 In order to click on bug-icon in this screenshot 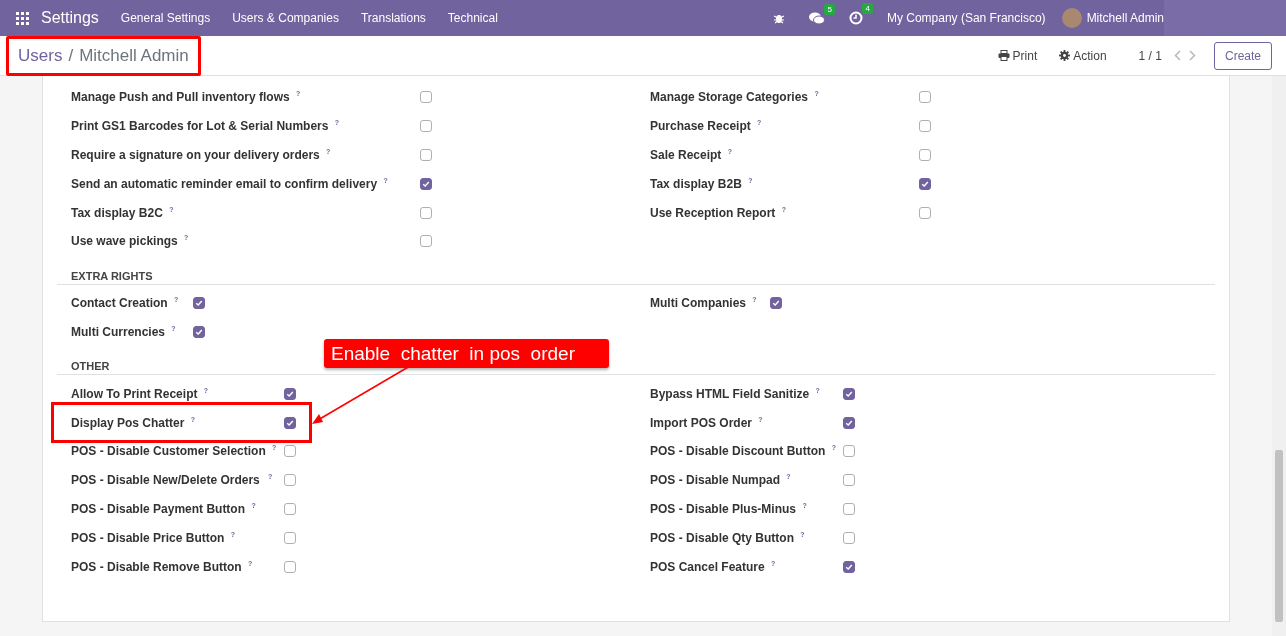, I will do `click(778, 18)`.